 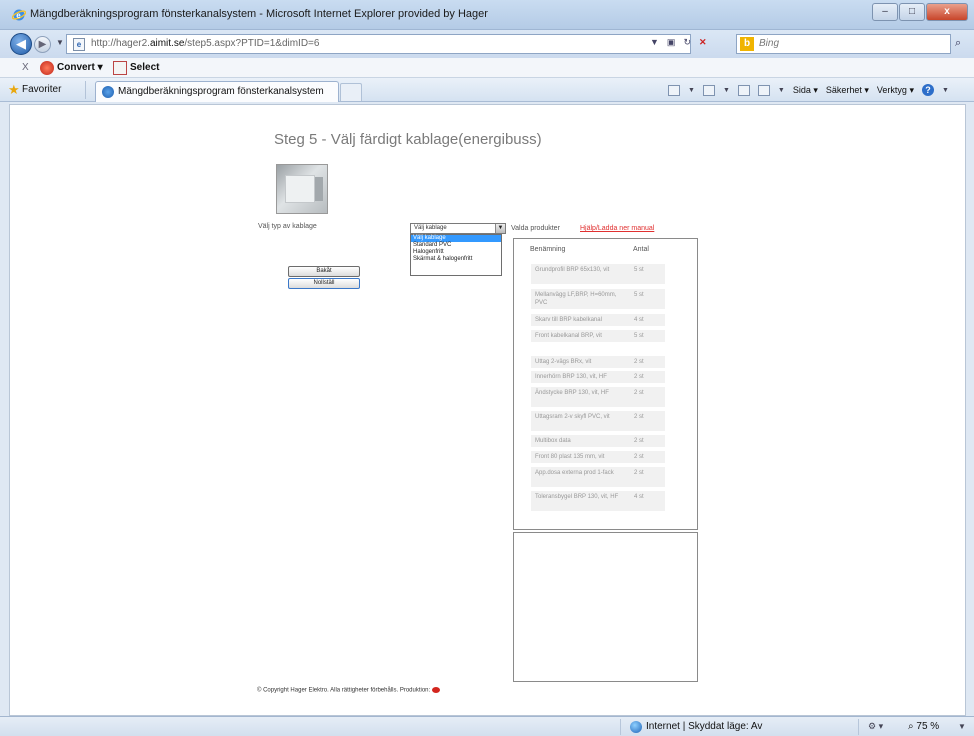 What do you see at coordinates (641, 249) in the screenshot?
I see `table-header-quantity: Antal` at bounding box center [641, 249].